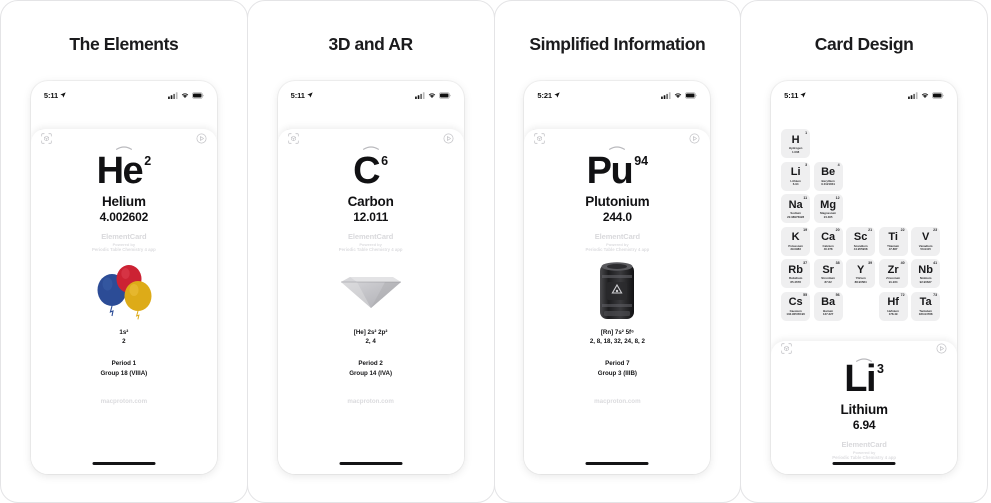  What do you see at coordinates (617, 364) in the screenshot?
I see `period-label: Period 7` at bounding box center [617, 364].